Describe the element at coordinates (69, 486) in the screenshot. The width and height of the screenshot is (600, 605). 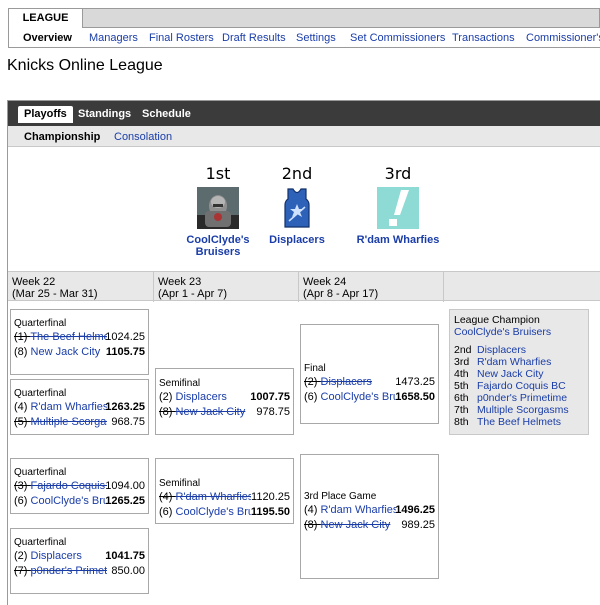
I see `team-link: Fajardo Coquis BC` at that location.